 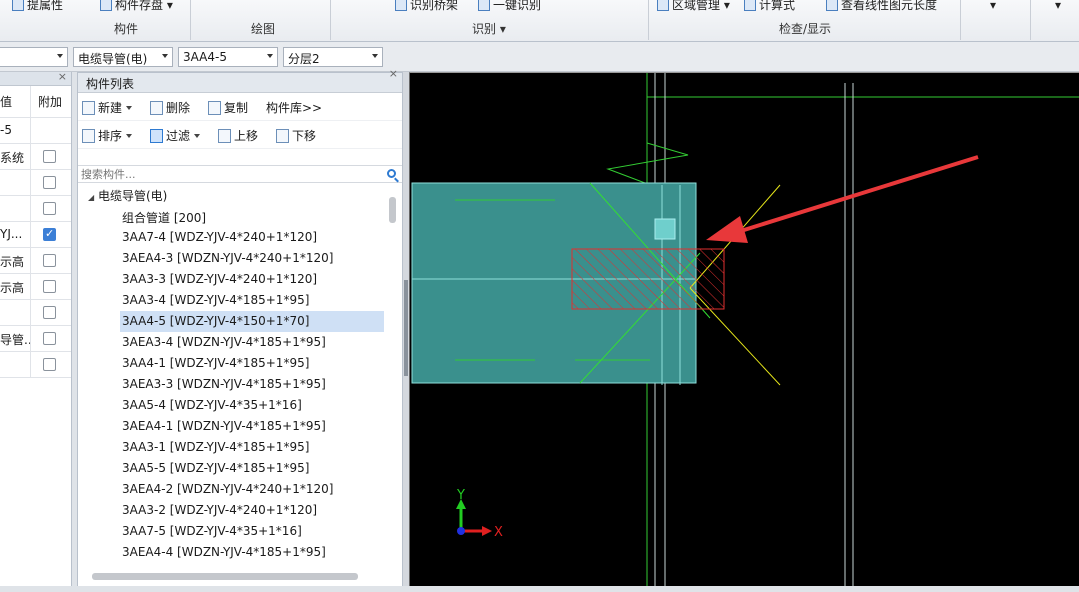 I want to click on break-line, so click(x=647, y=148).